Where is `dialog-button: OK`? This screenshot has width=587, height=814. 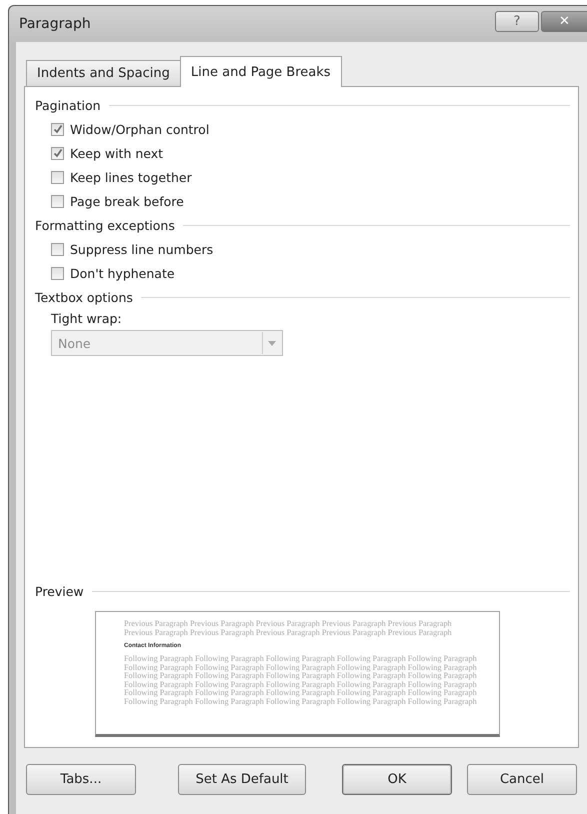 dialog-button: OK is located at coordinates (397, 779).